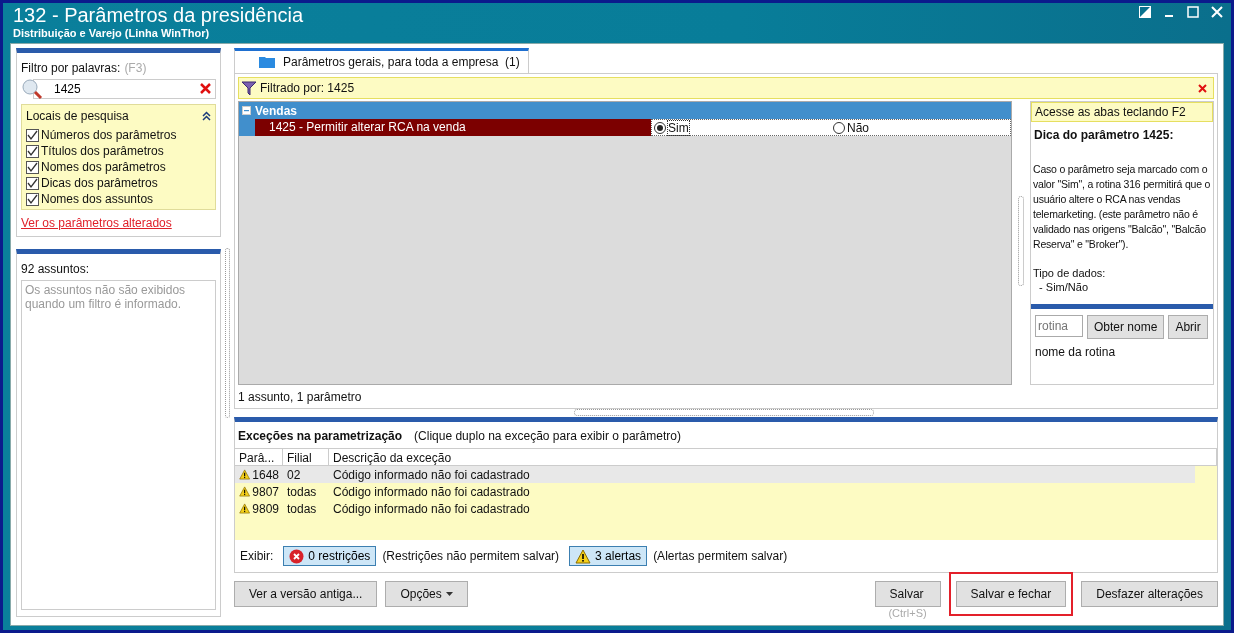 The width and height of the screenshot is (1234, 633). Describe the element at coordinates (267, 62) in the screenshot. I see `folder-icon` at that location.